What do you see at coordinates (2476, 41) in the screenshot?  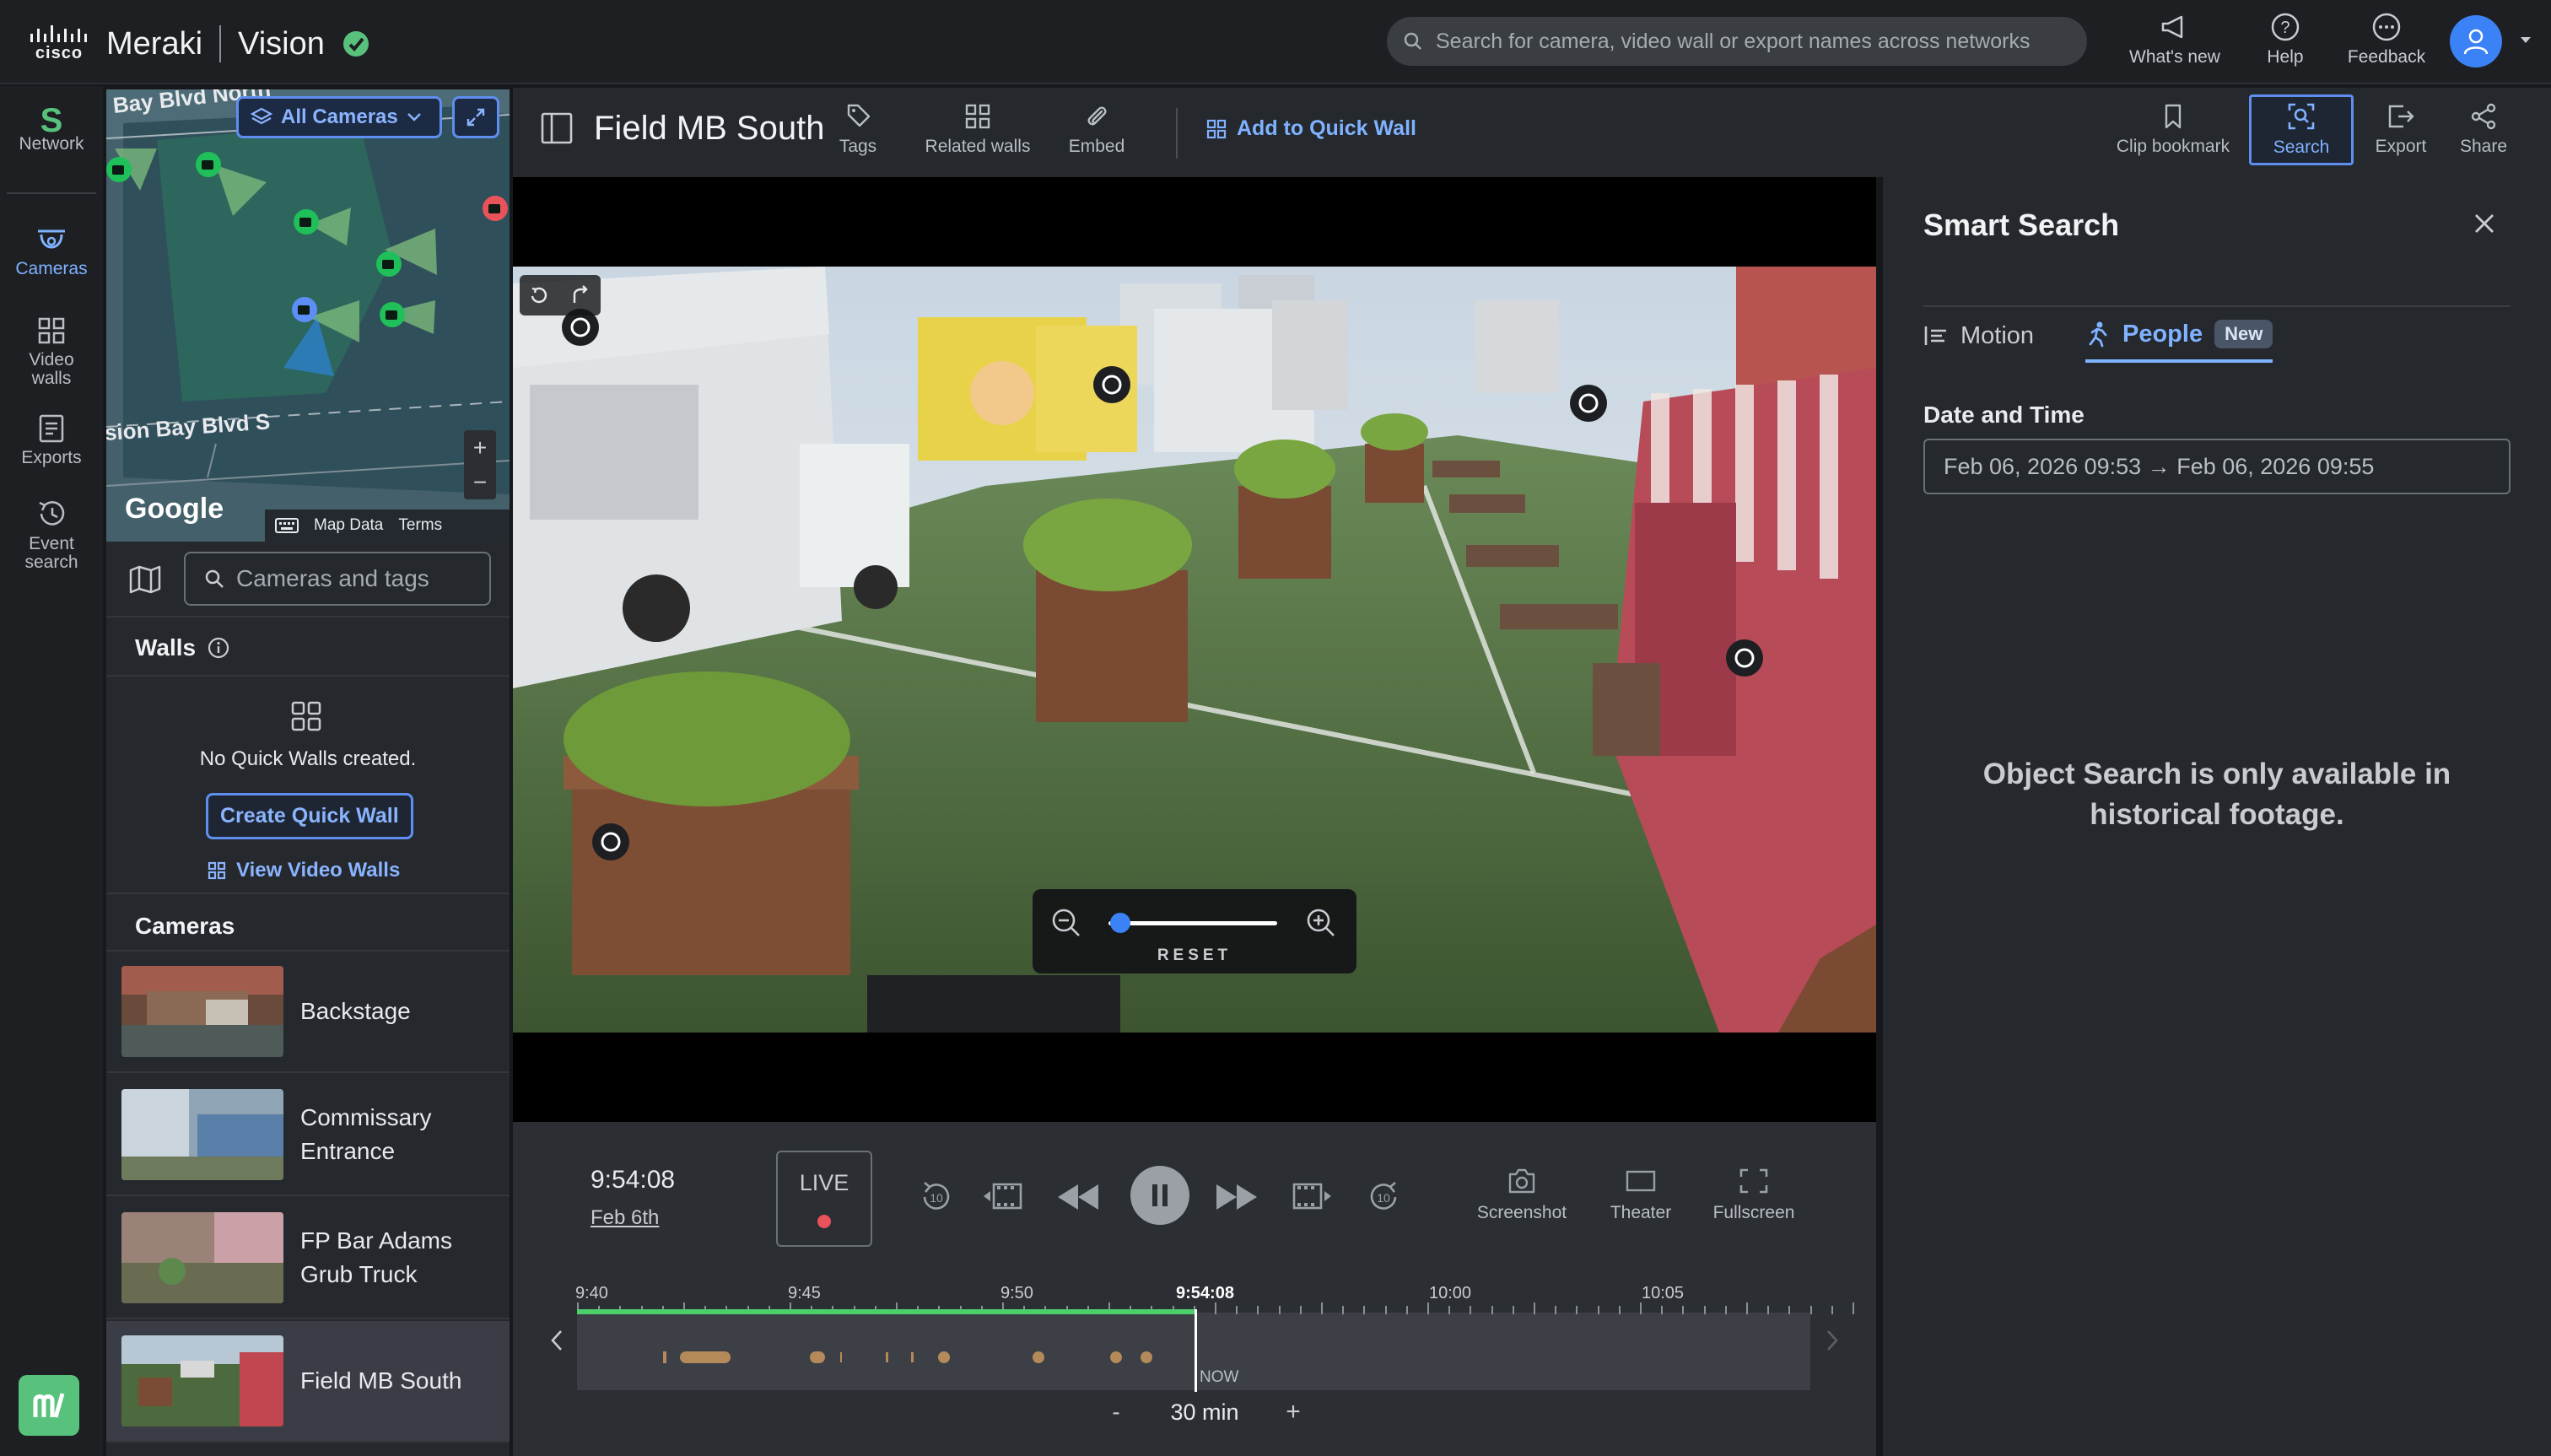 I see `avatar` at bounding box center [2476, 41].